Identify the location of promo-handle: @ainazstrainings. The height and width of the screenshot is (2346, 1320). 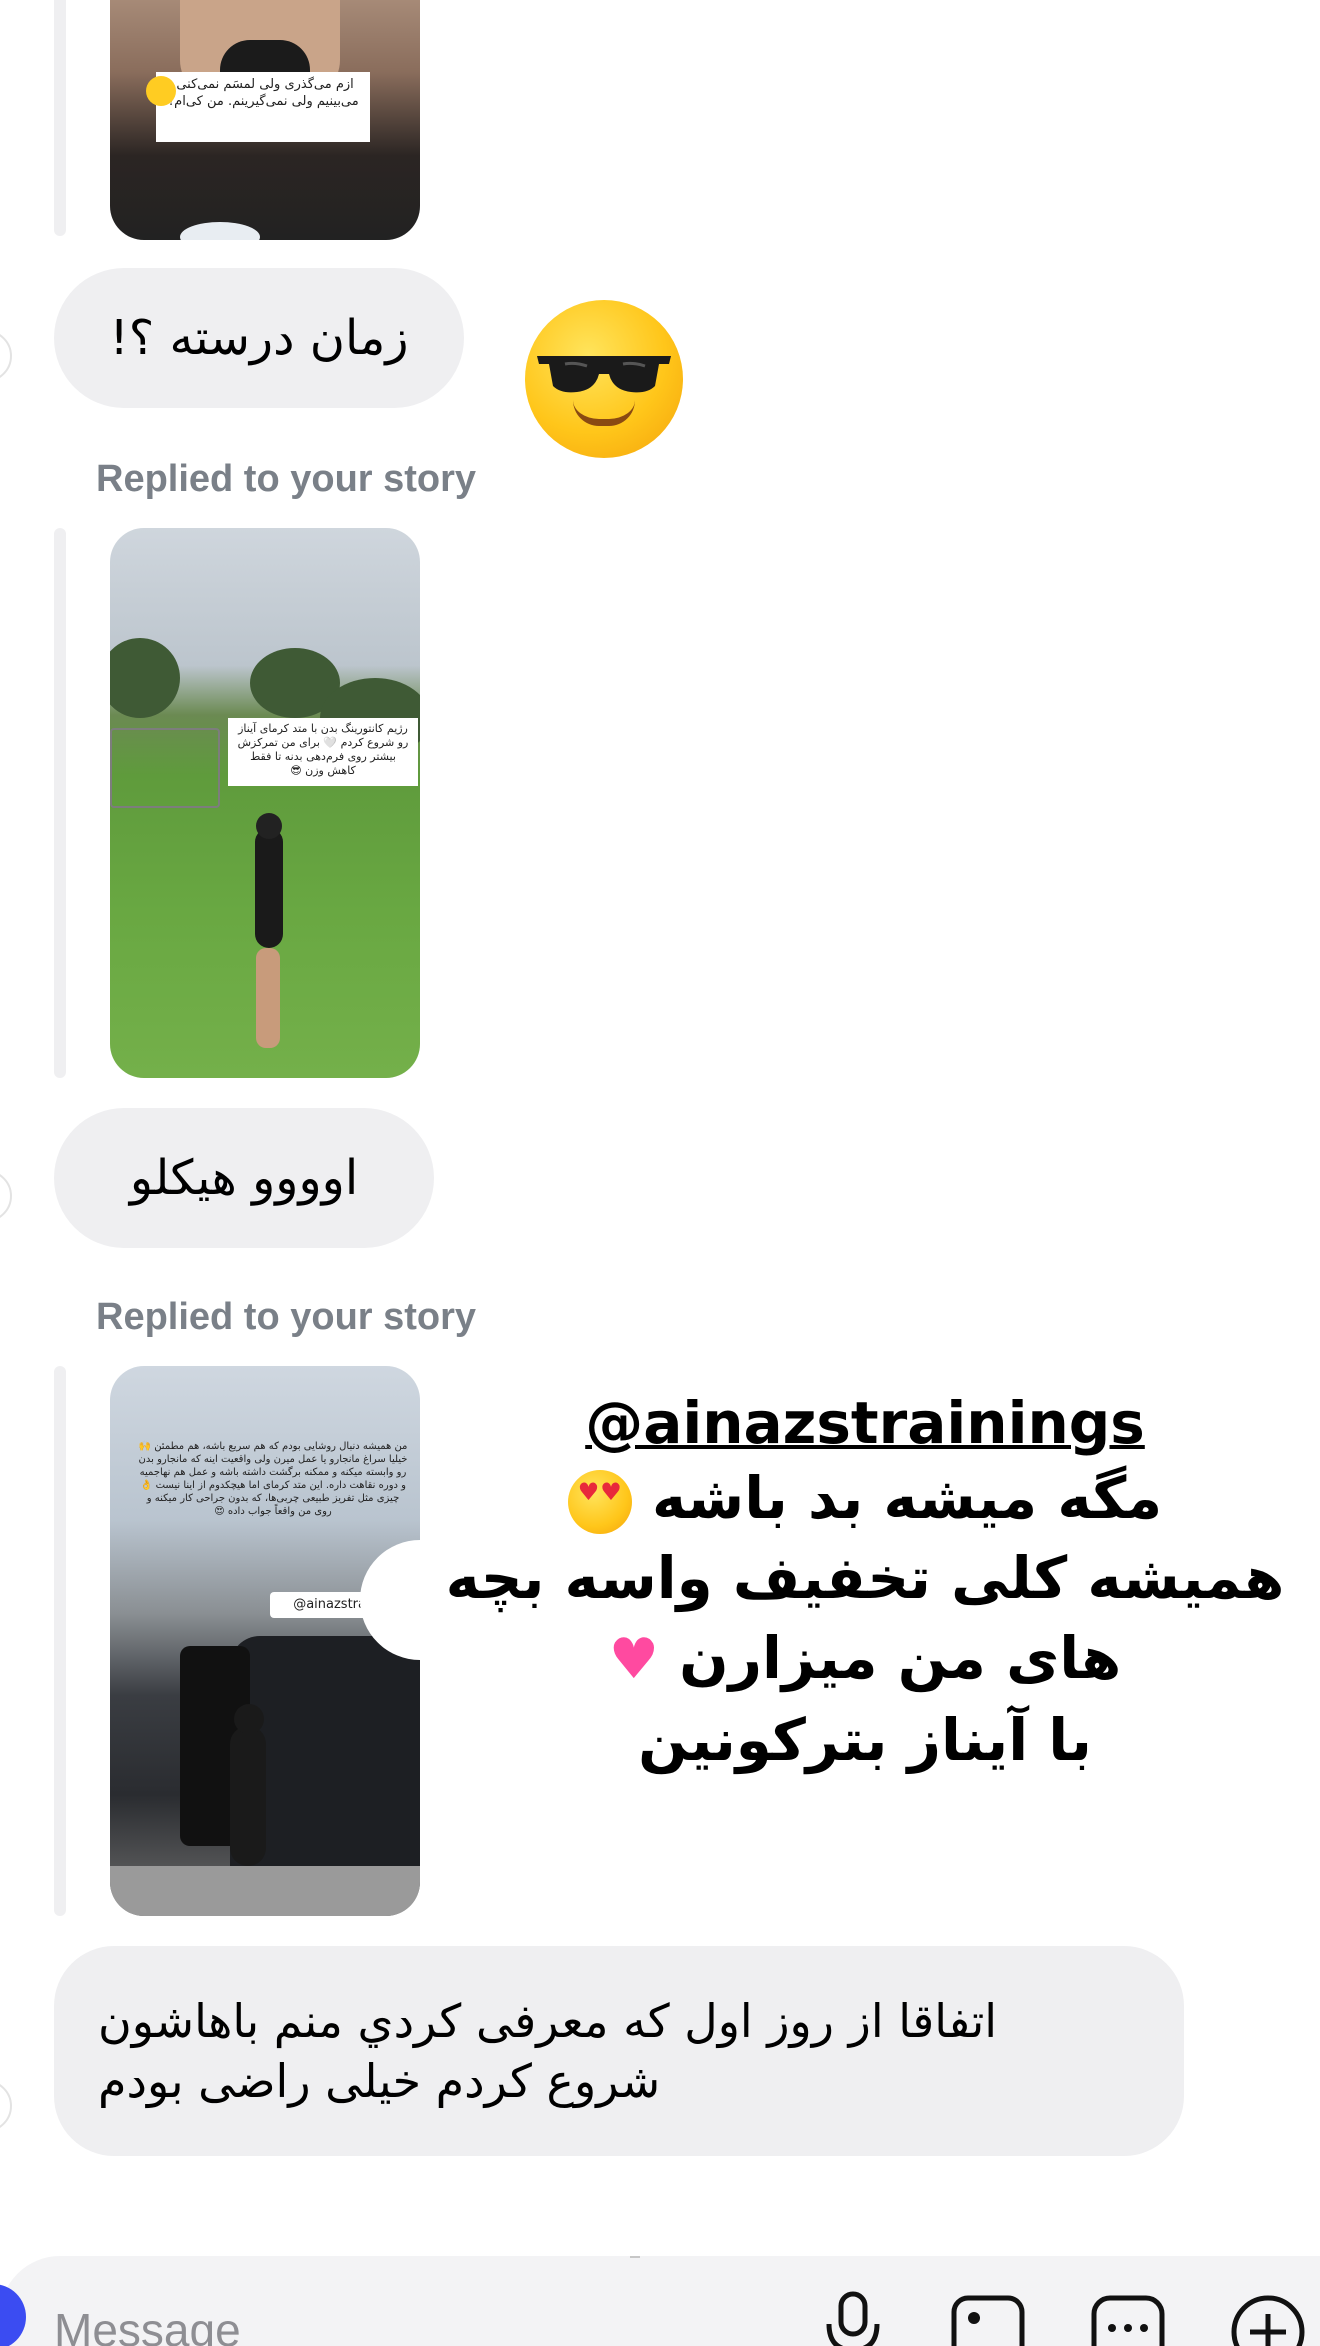
(865, 1423).